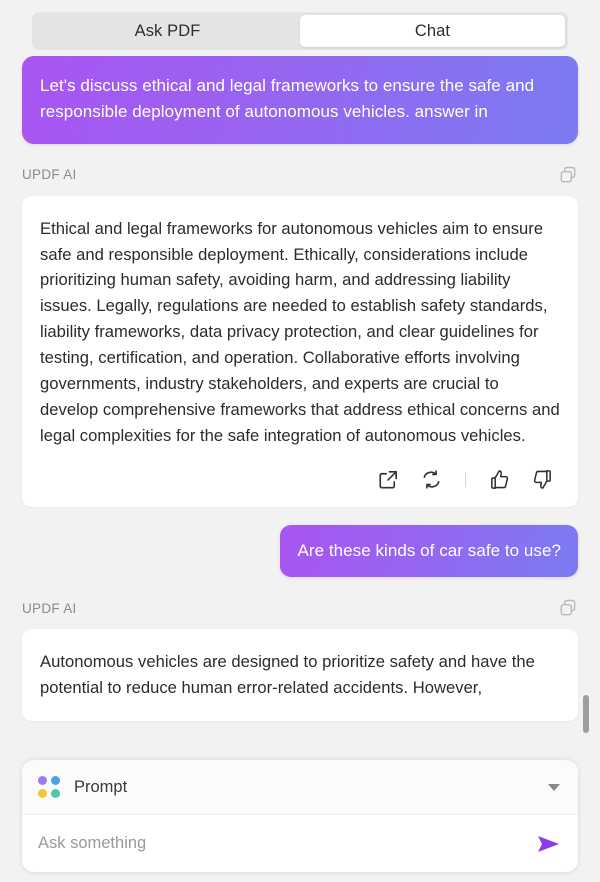 The image size is (600, 882). What do you see at coordinates (431, 479) in the screenshot?
I see `refresh-icon` at bounding box center [431, 479].